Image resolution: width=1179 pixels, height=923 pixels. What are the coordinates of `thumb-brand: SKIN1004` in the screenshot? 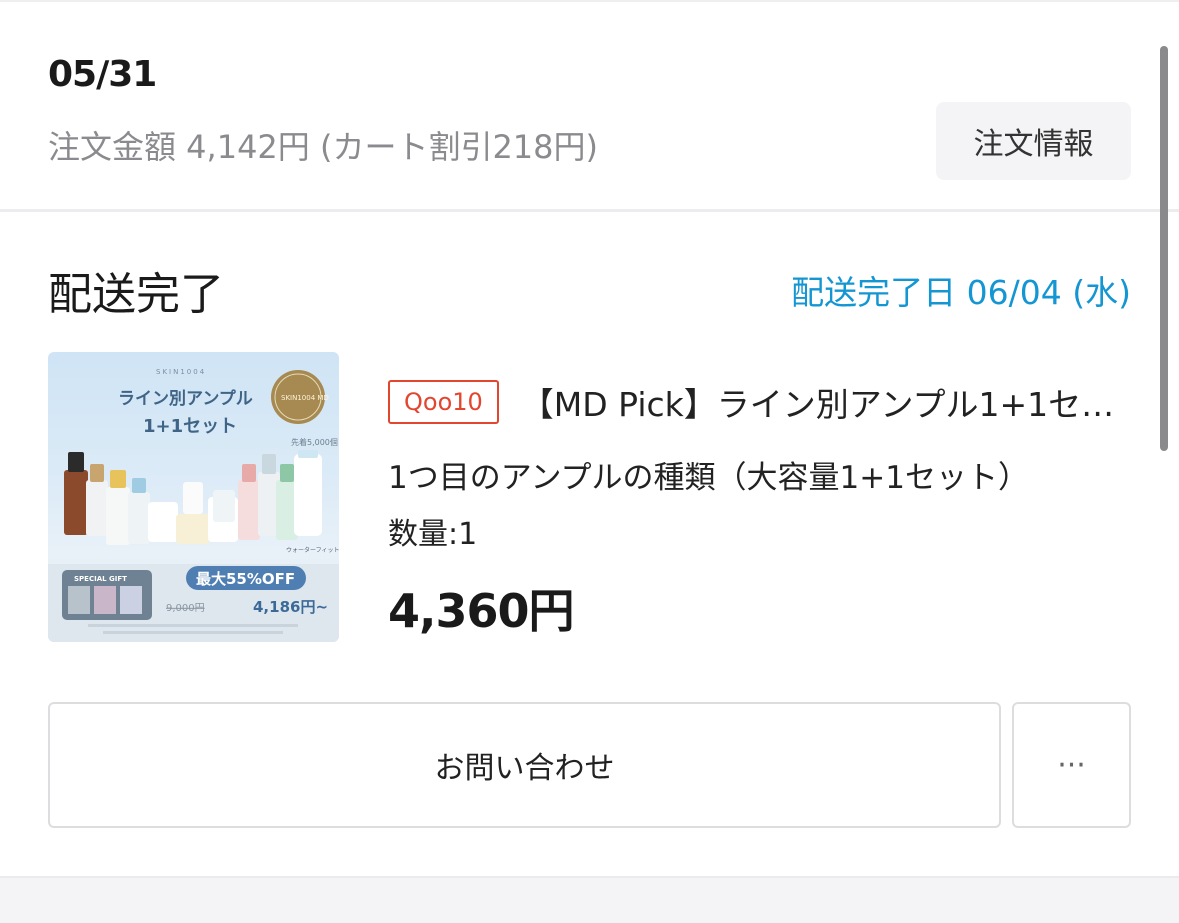 It's located at (181, 372).